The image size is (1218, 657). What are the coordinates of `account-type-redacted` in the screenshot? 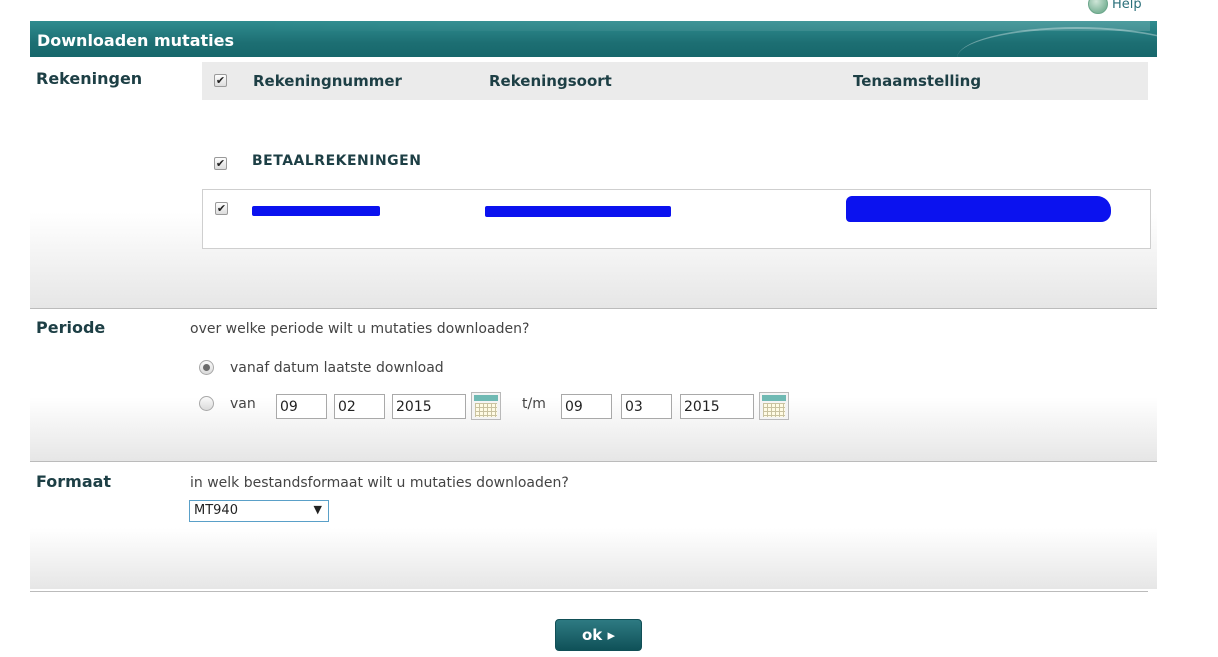 It's located at (578, 211).